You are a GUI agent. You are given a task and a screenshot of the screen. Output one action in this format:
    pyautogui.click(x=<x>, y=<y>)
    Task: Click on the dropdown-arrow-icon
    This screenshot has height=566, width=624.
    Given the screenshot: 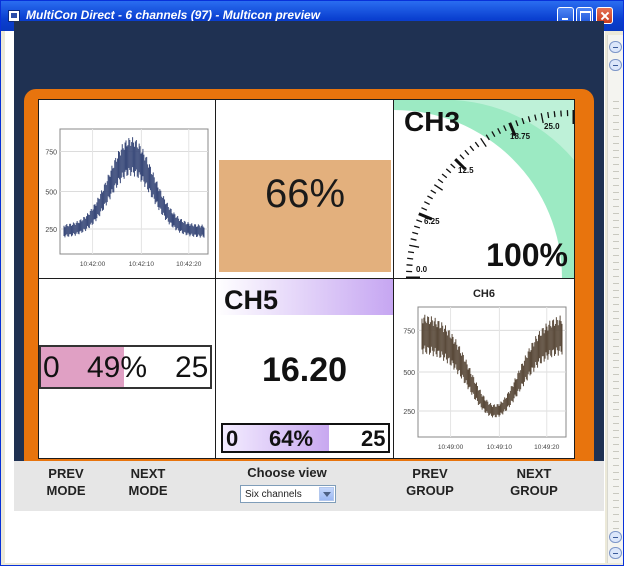 What is the action you would take?
    pyautogui.click(x=326, y=494)
    